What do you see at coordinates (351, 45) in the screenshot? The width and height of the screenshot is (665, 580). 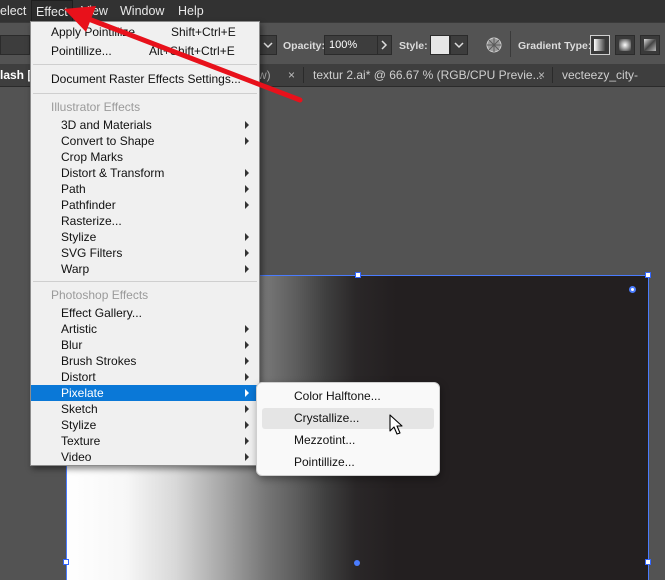 I see `opacity-input: 100%` at bounding box center [351, 45].